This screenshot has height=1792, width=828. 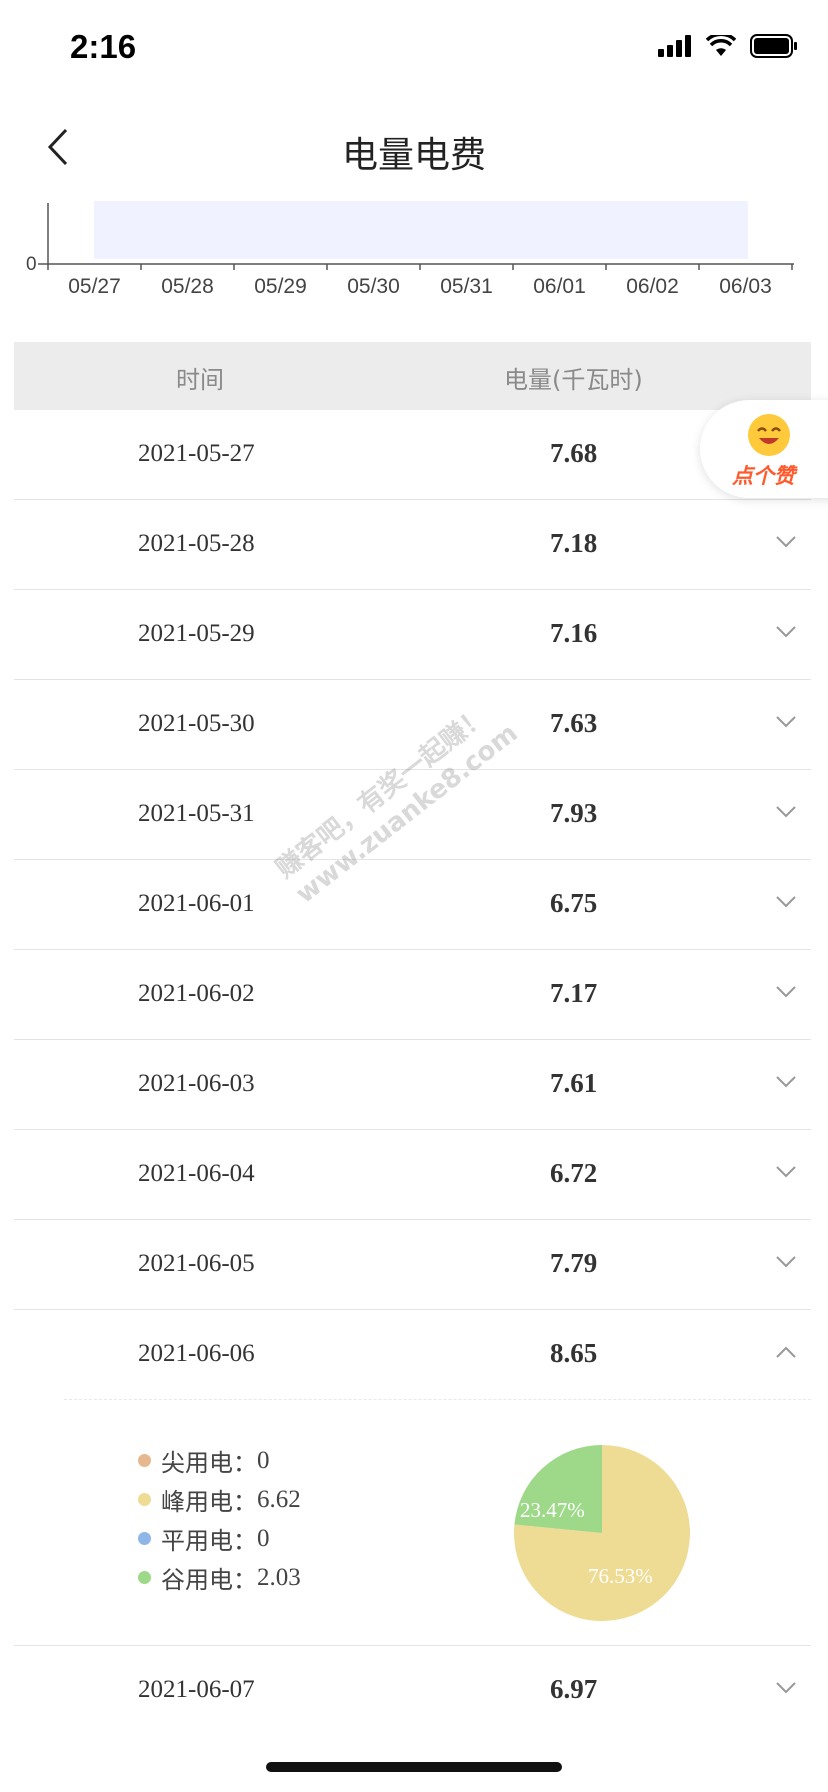 I want to click on like-label: 点个赞, so click(x=763, y=476).